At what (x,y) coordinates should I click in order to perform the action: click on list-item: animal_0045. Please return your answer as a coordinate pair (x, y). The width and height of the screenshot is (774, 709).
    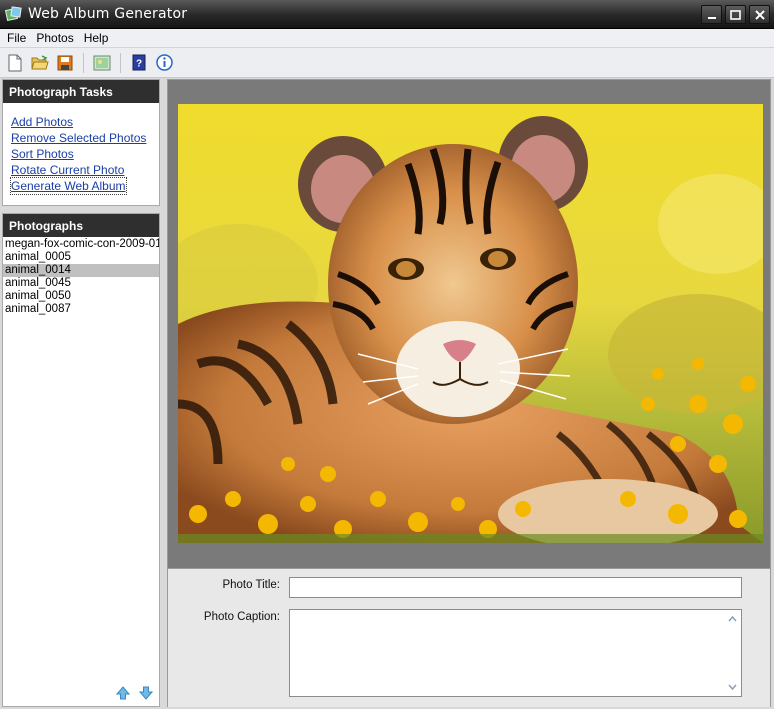
    Looking at the image, I should click on (81, 283).